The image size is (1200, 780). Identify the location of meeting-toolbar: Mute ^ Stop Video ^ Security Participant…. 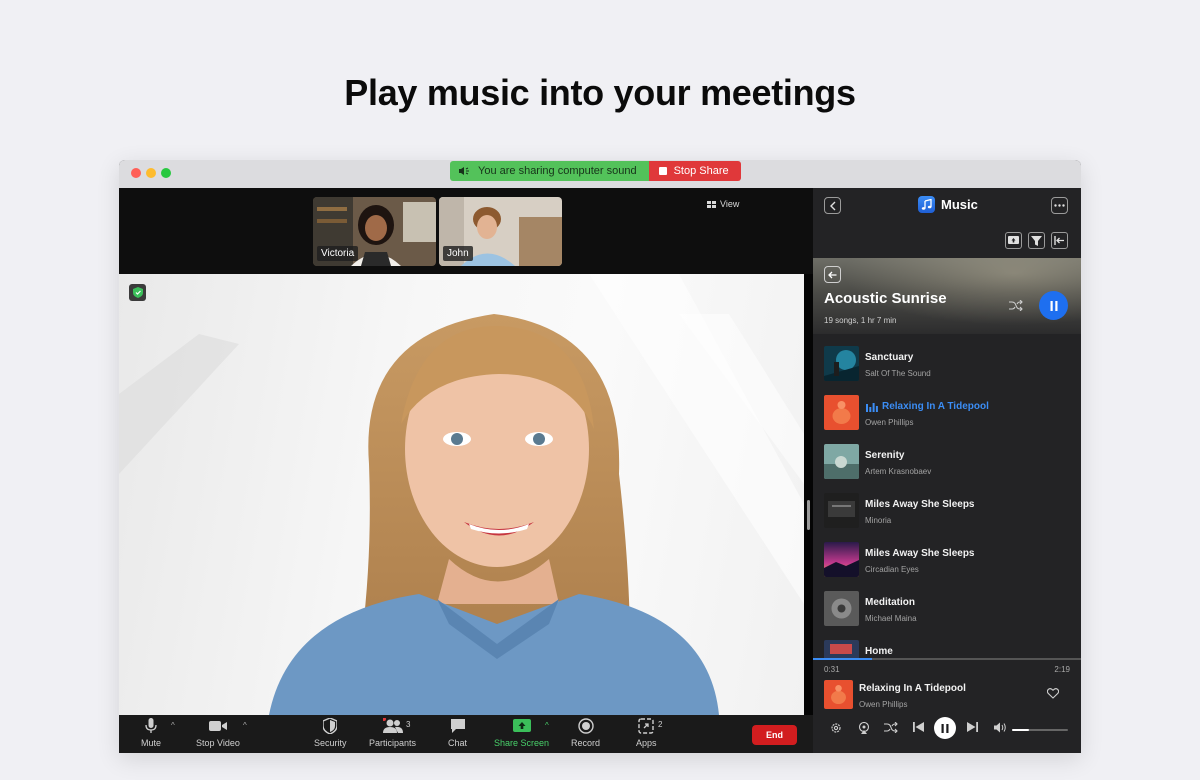
(466, 734).